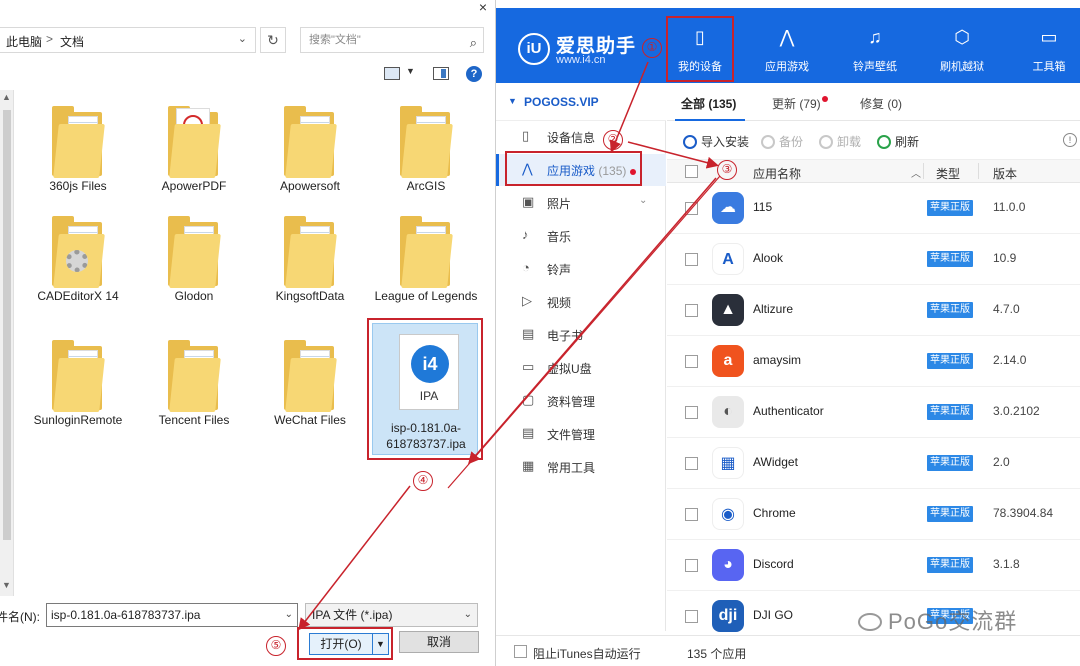  I want to click on table-row: ◕ Discord 苹果正版 3.1.8, so click(873, 565).